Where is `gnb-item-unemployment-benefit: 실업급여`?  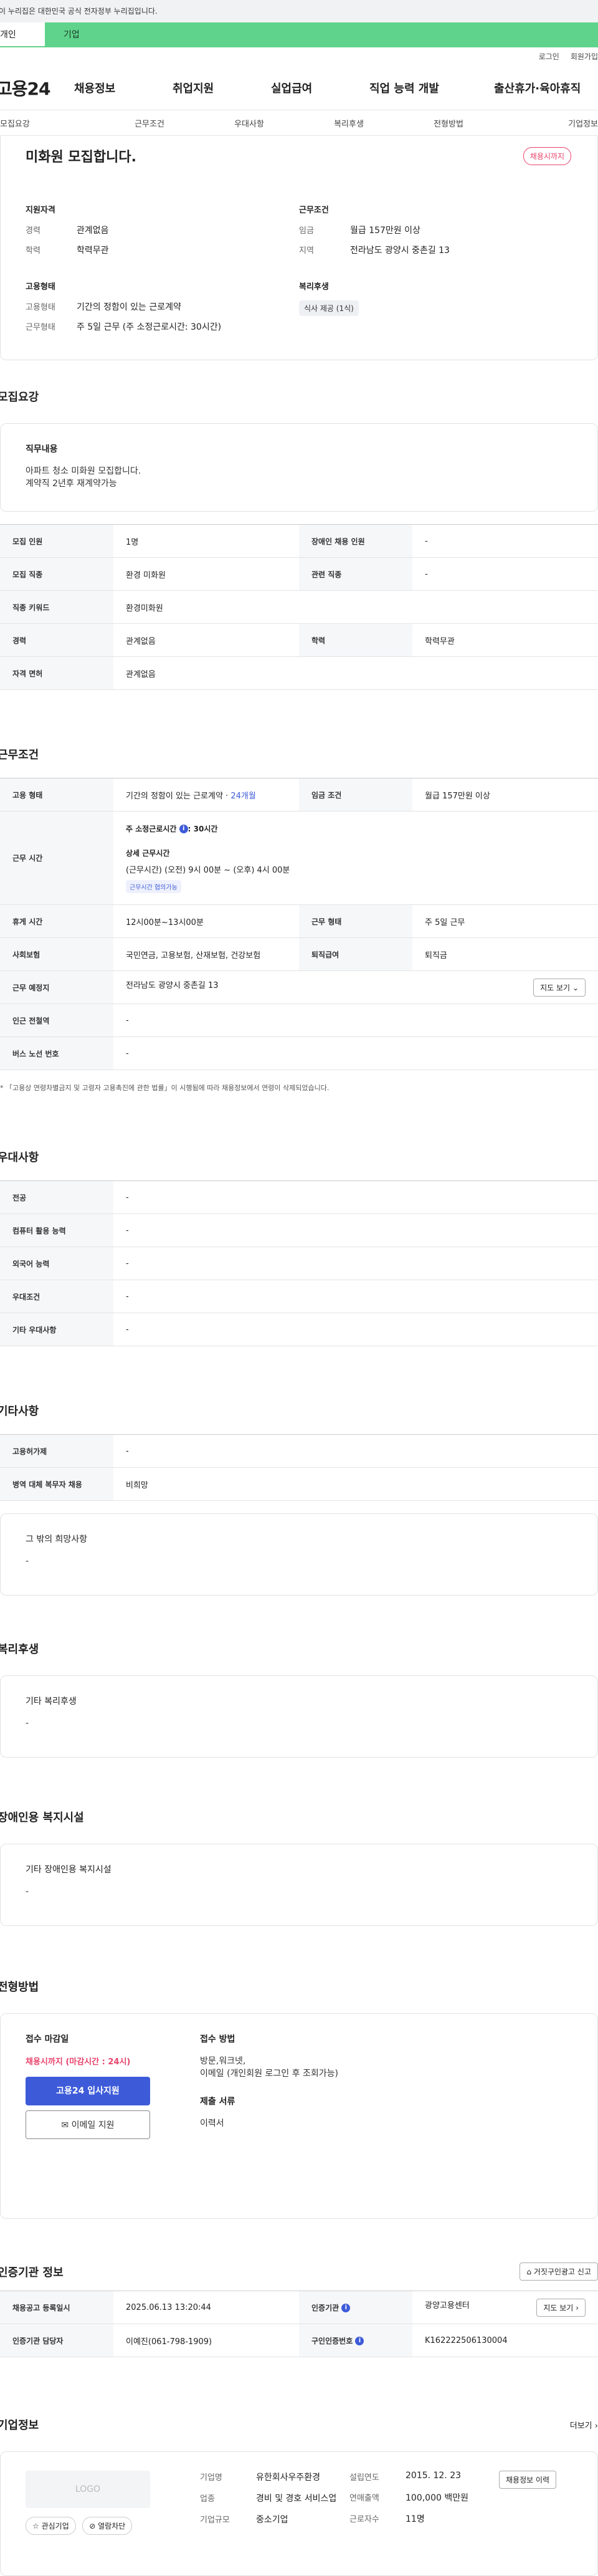 gnb-item-unemployment-benefit: 실업급여 is located at coordinates (320, 88).